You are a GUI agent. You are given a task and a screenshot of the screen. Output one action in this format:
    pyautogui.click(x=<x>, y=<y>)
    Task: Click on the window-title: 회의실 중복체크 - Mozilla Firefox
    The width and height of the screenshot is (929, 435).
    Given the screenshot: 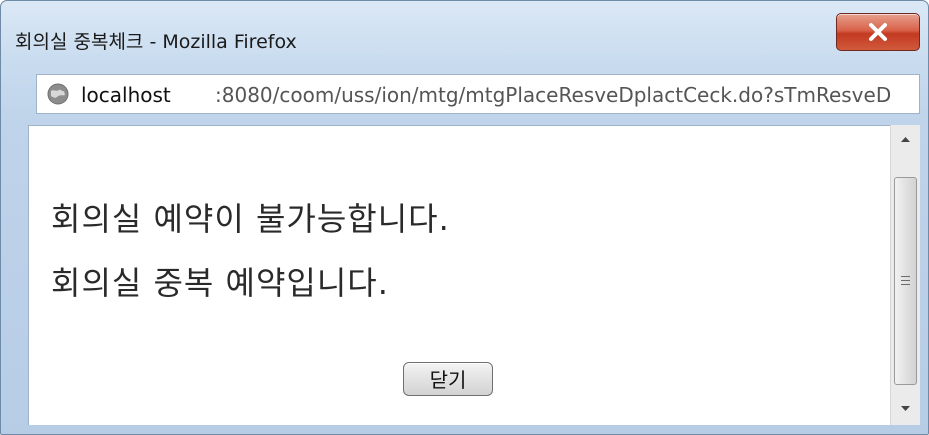 What is the action you would take?
    pyautogui.click(x=156, y=42)
    